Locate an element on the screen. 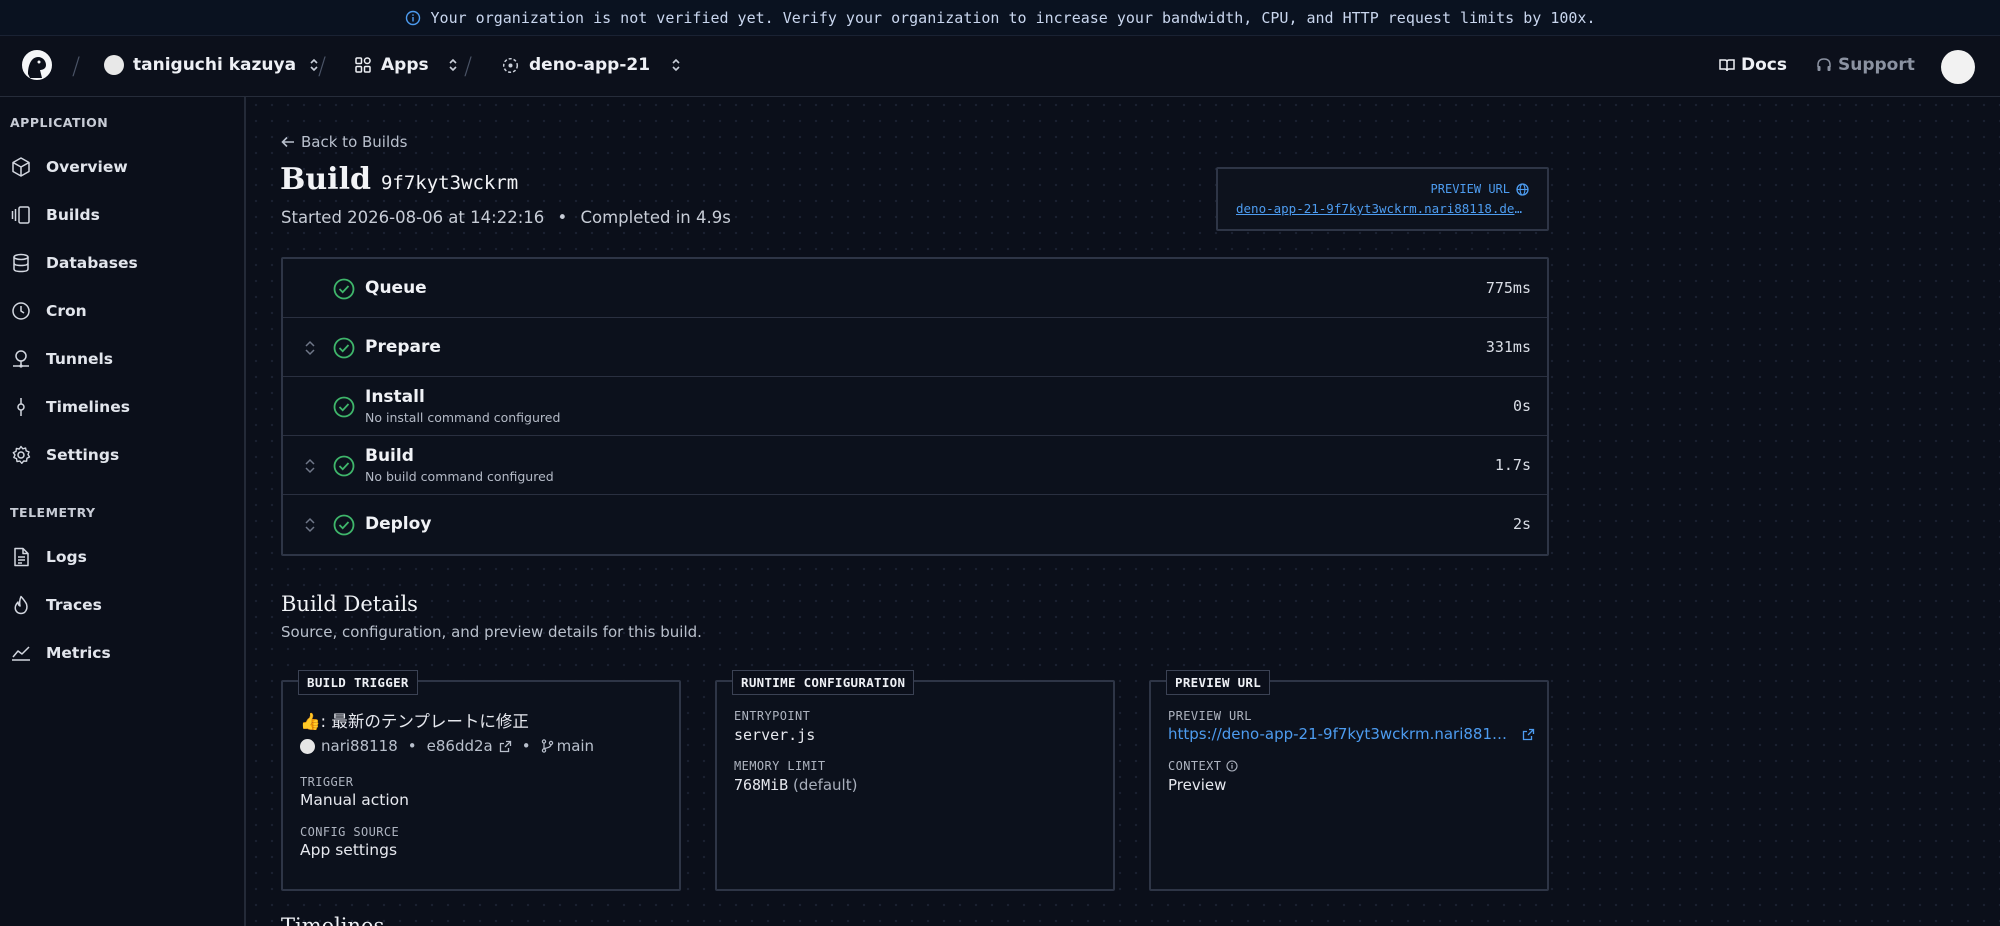  sidebar-item-cron: Cron is located at coordinates (48, 311).